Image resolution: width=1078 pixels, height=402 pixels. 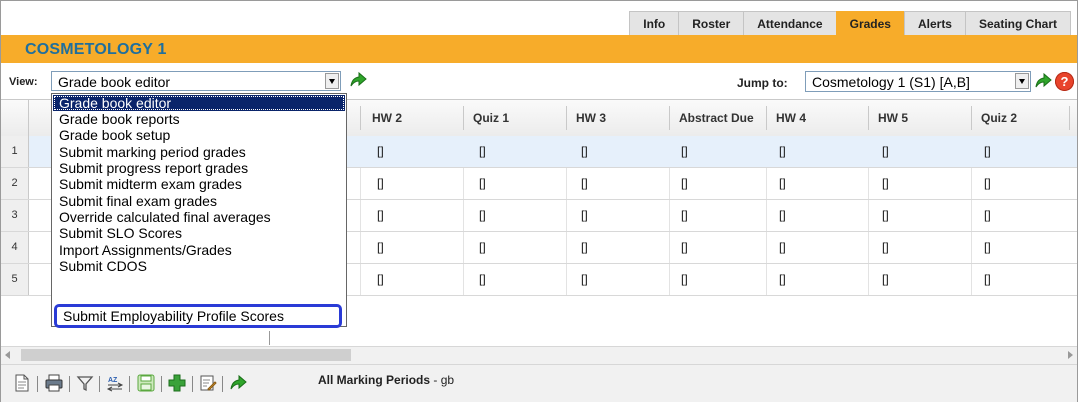 I want to click on view-select: Grade book editor, so click(x=196, y=81).